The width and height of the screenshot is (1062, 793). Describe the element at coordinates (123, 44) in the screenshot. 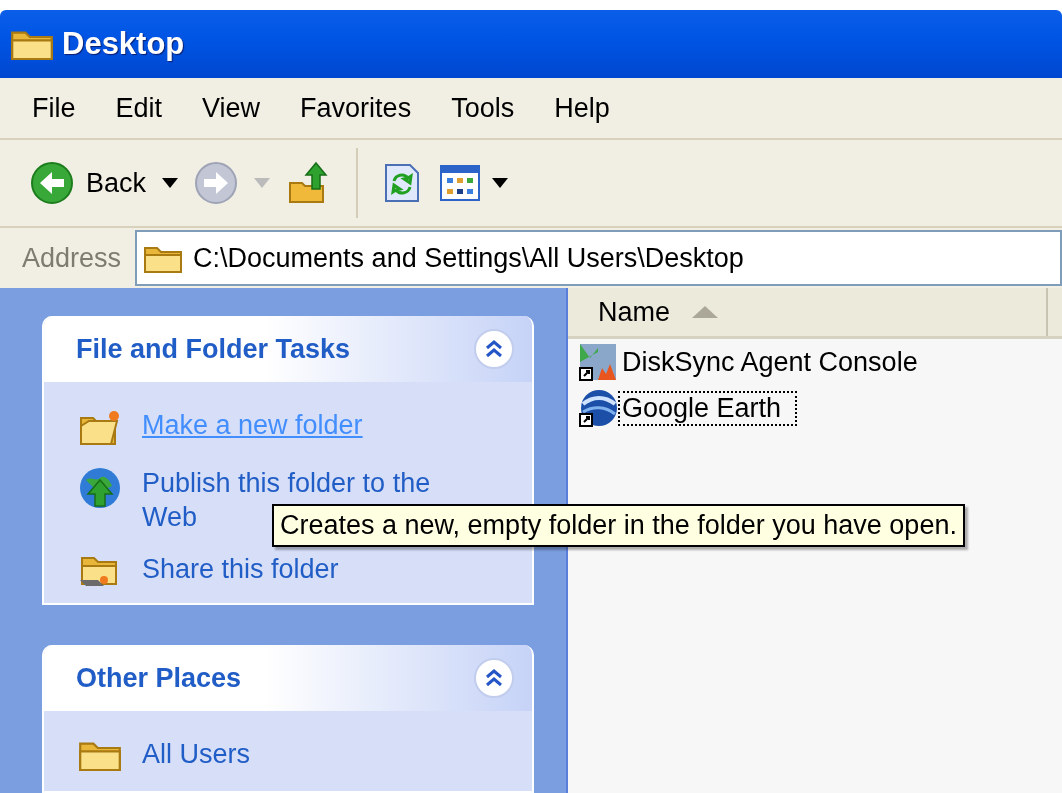

I see `window-title: Desktop` at that location.